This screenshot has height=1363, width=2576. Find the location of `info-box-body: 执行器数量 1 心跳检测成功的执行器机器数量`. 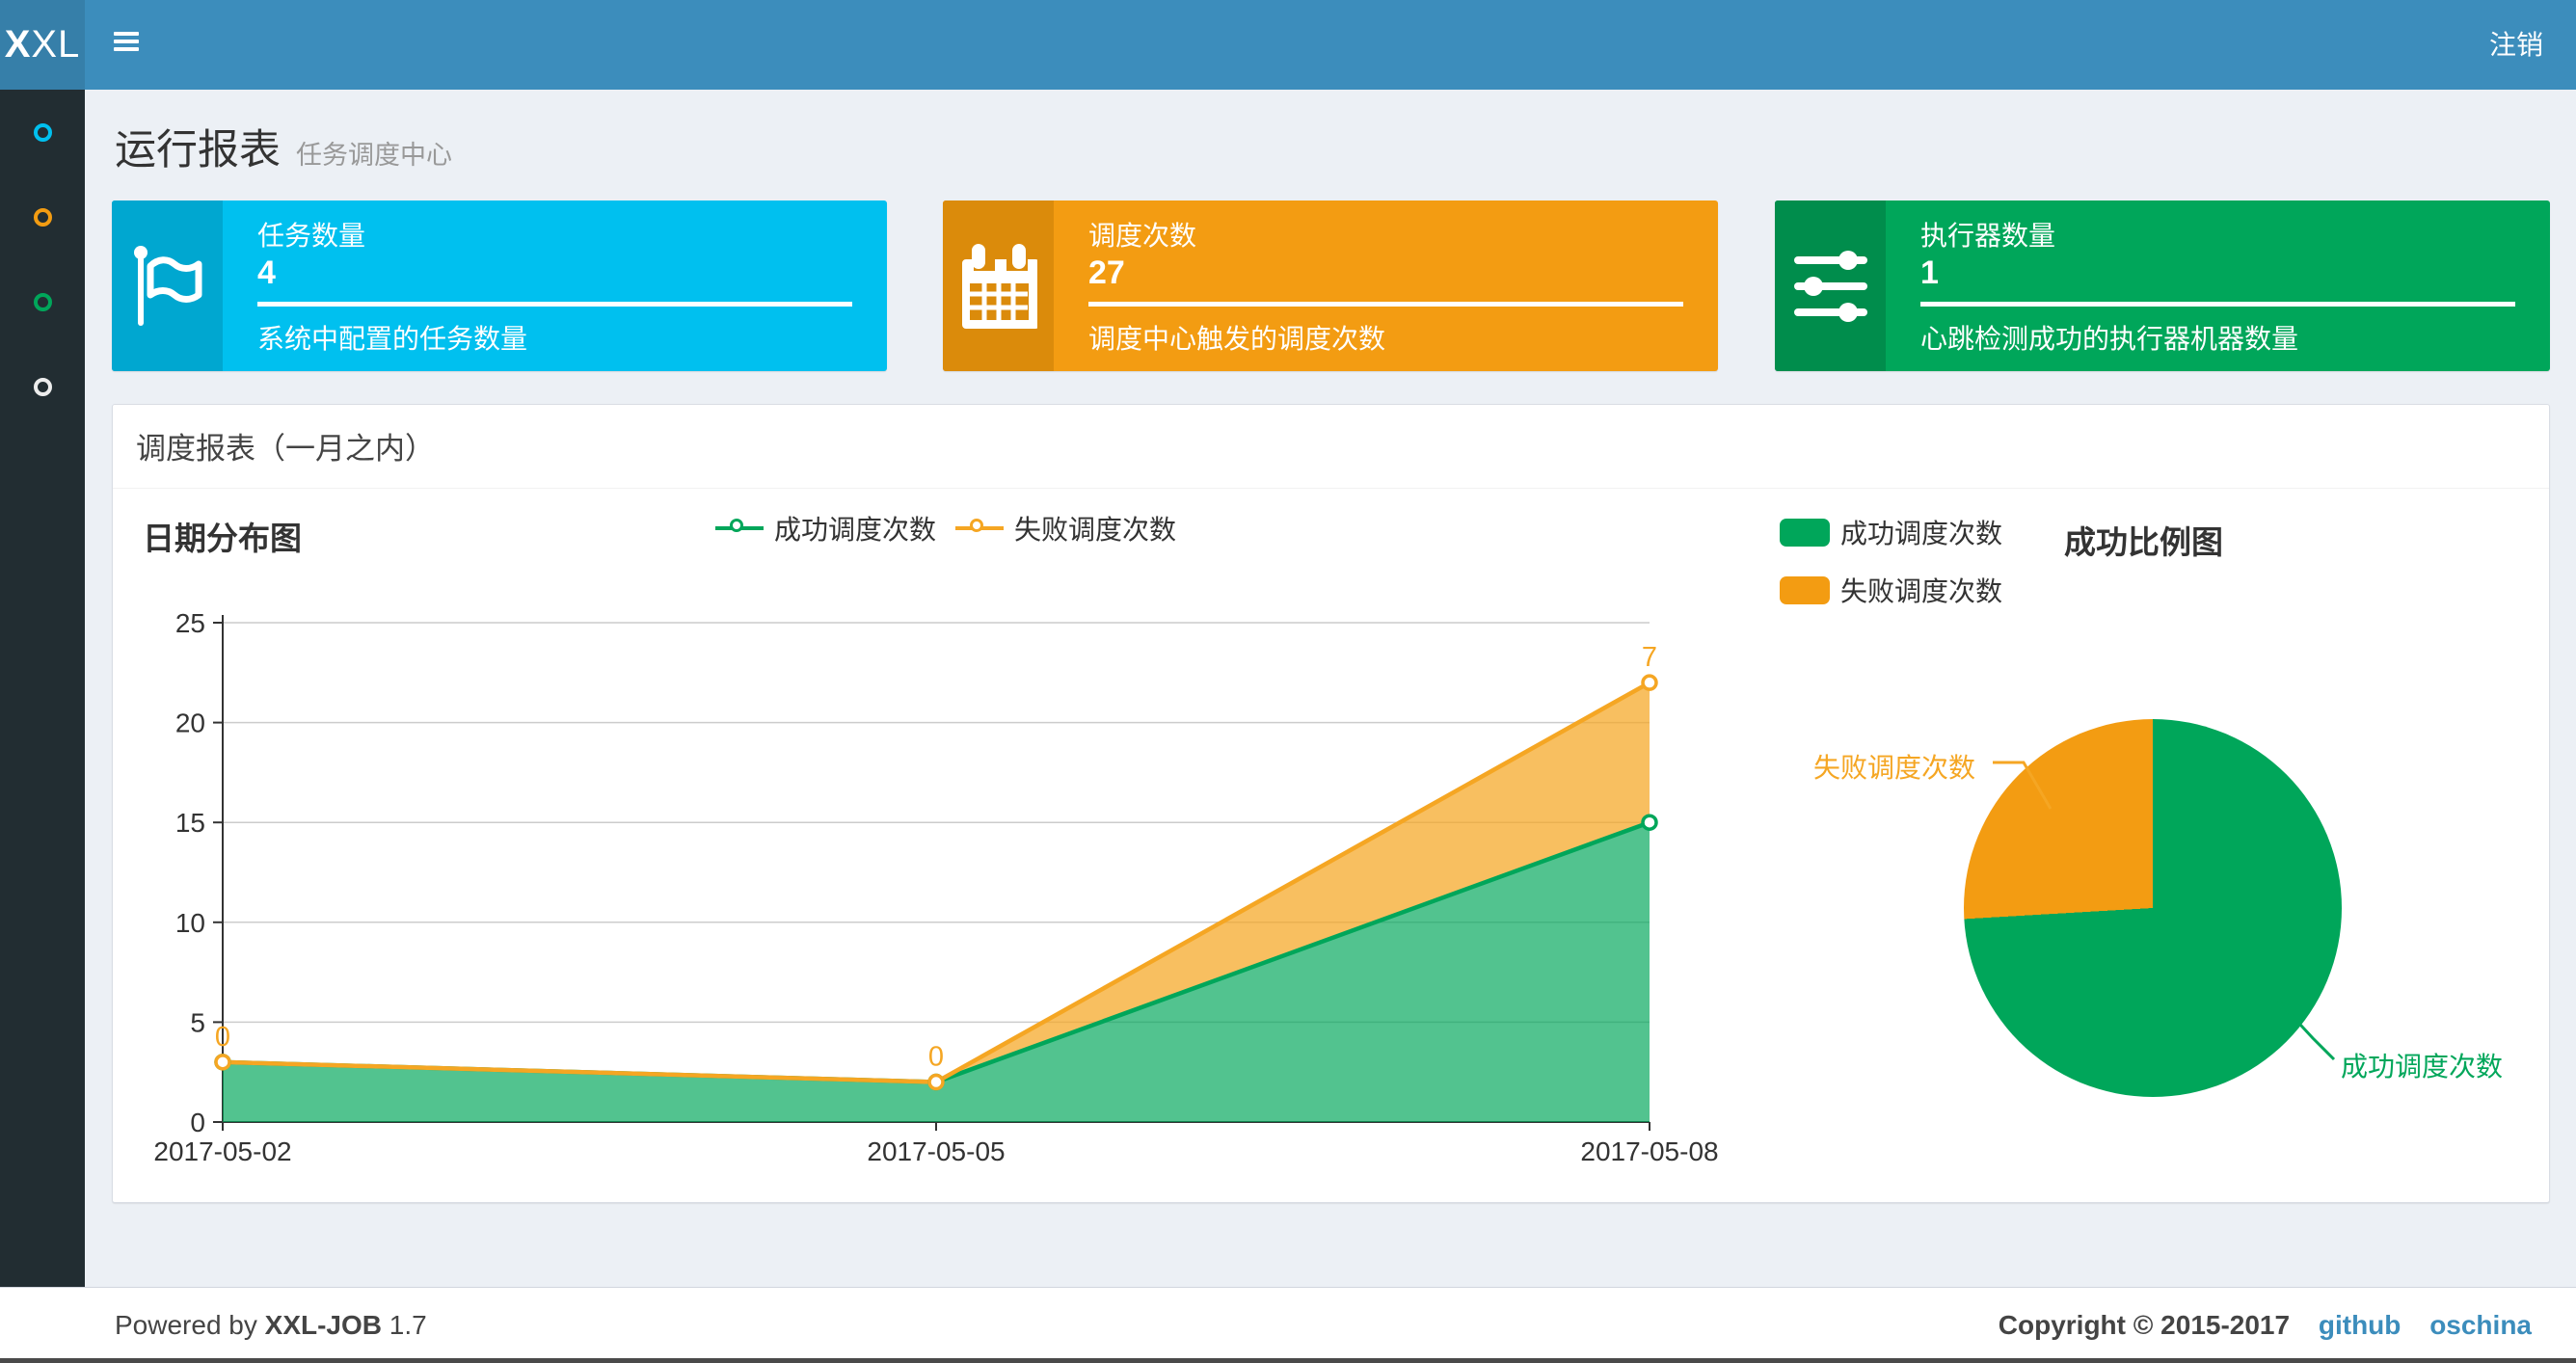

info-box-body: 执行器数量 1 心跳检测成功的执行器机器数量 is located at coordinates (2218, 285).